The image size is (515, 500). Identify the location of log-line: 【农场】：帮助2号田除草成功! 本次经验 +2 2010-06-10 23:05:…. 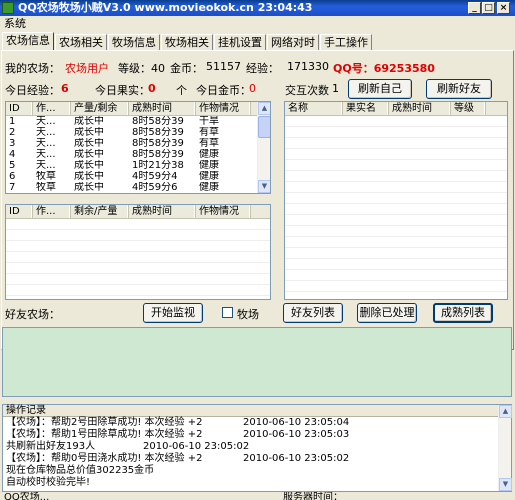
(257, 423).